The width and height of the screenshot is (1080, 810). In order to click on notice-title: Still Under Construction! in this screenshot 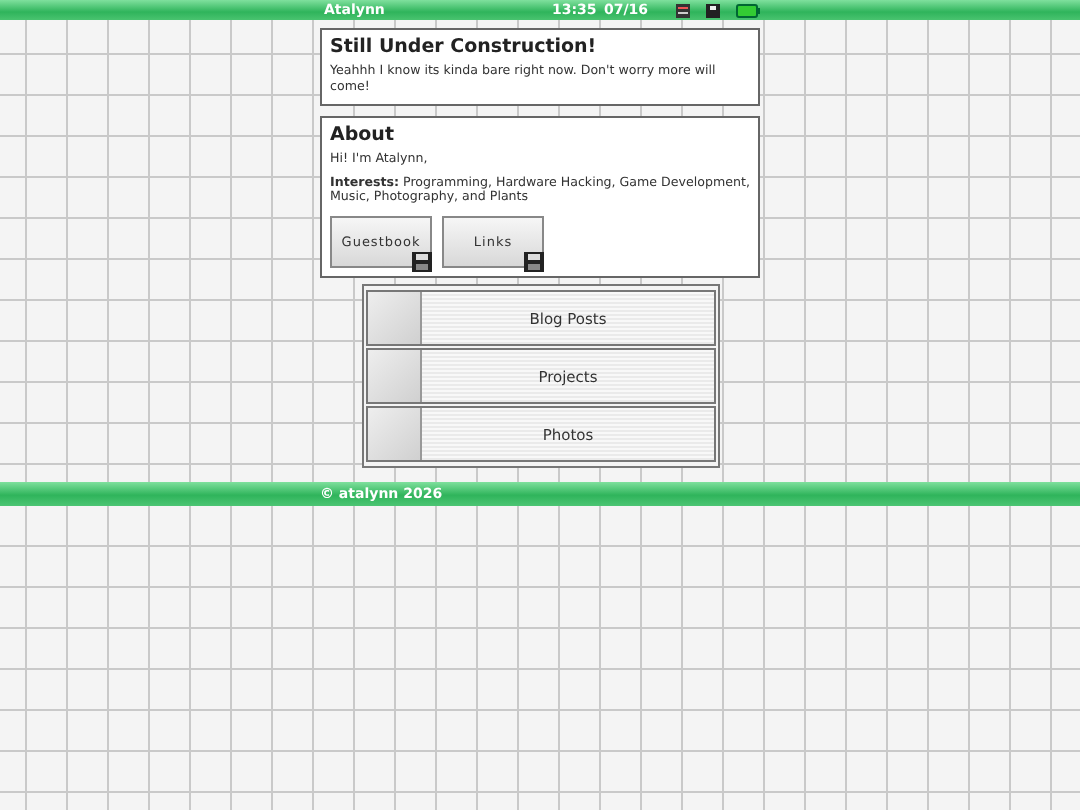, I will do `click(464, 47)`.